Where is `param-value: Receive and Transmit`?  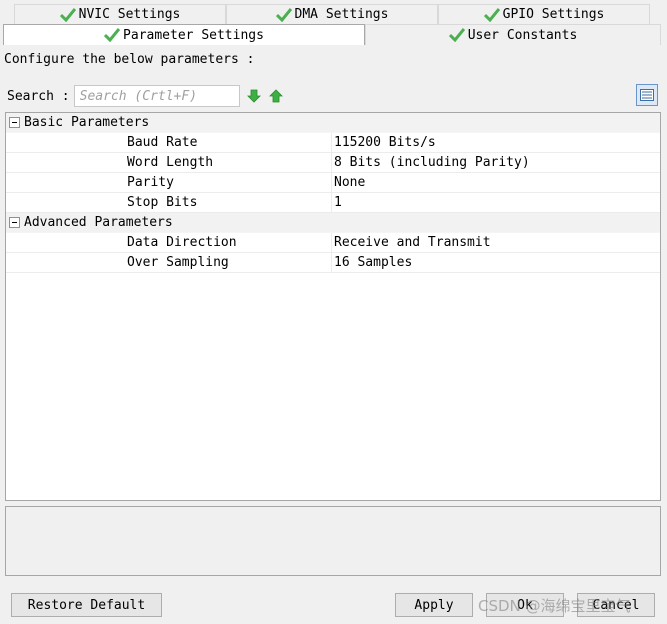 param-value: Receive and Transmit is located at coordinates (411, 243).